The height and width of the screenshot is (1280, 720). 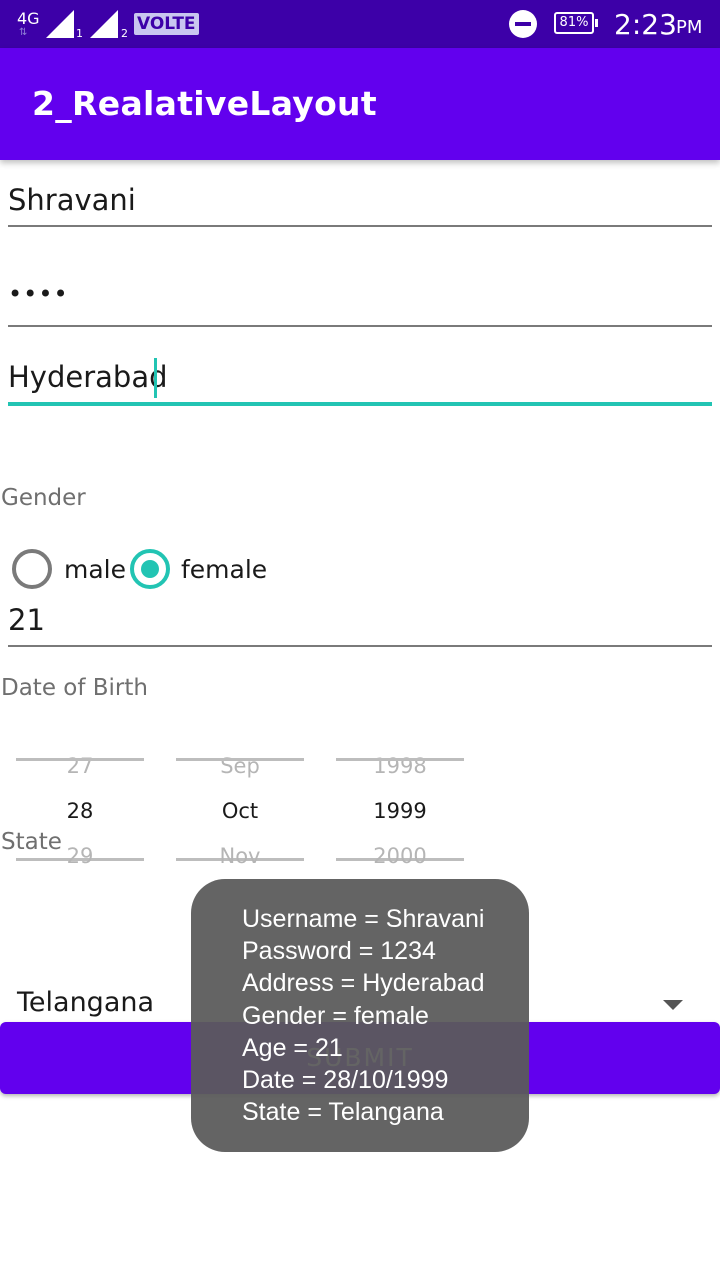 What do you see at coordinates (689, 27) in the screenshot?
I see `clock-ampm: PM` at bounding box center [689, 27].